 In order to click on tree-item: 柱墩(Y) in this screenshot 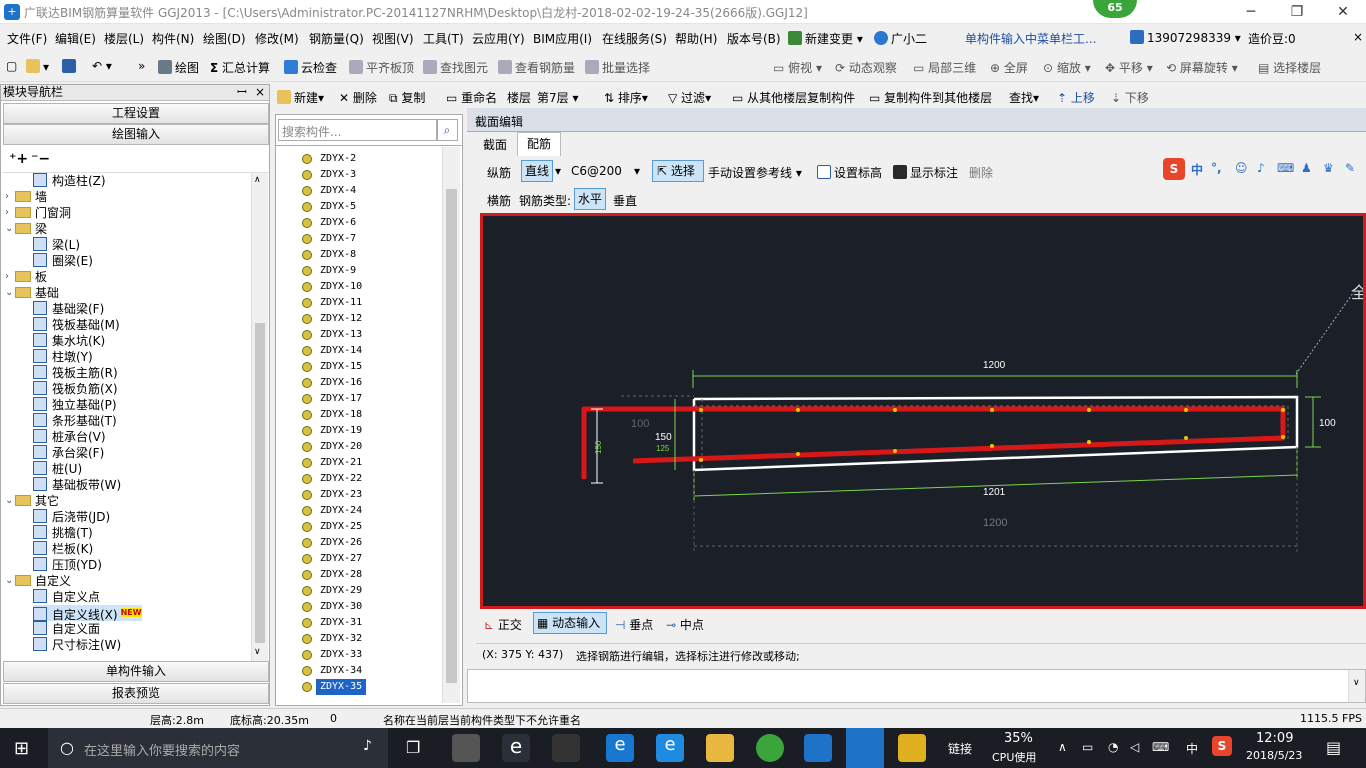, I will do `click(63, 357)`.